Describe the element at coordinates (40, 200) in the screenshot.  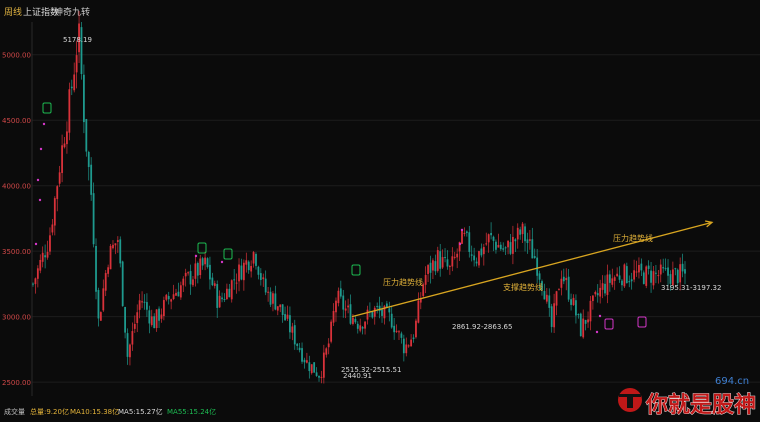
I see `td-count-dot` at that location.